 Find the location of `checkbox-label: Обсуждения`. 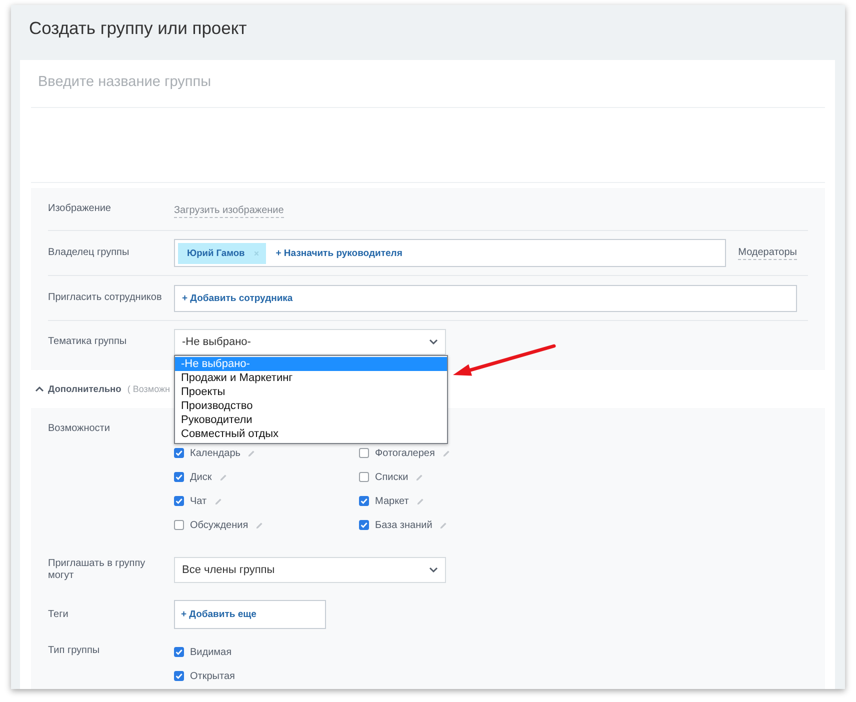

checkbox-label: Обсуждения is located at coordinates (219, 525).